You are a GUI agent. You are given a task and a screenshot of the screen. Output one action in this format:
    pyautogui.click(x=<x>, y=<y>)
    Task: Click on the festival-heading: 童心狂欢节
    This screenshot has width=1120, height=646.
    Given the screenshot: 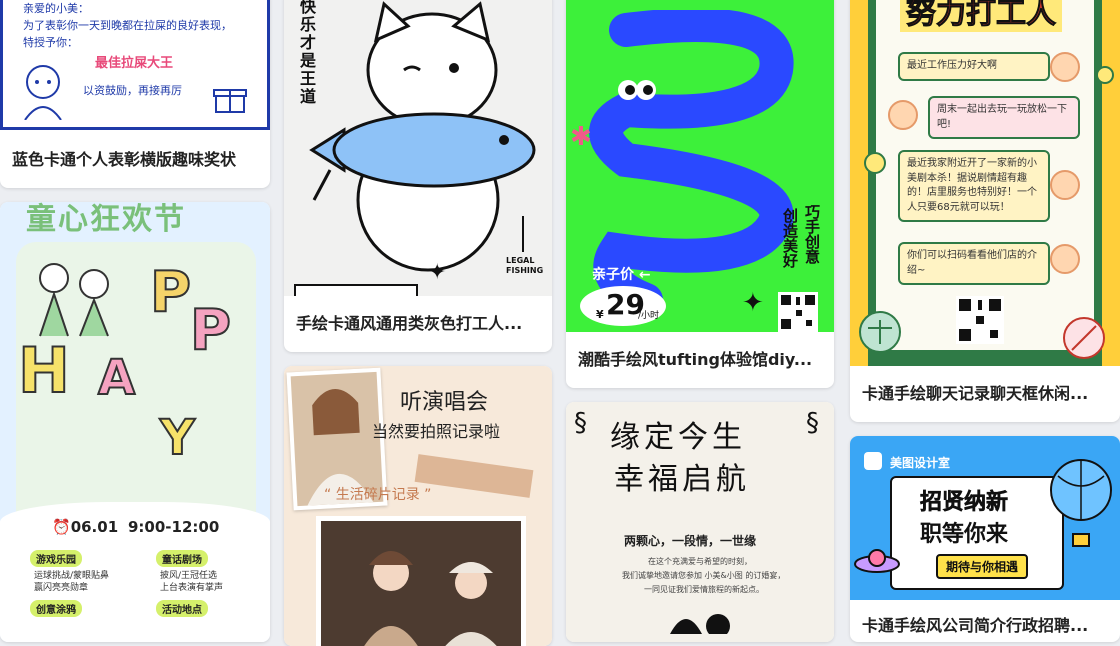 What is the action you would take?
    pyautogui.click(x=106, y=219)
    